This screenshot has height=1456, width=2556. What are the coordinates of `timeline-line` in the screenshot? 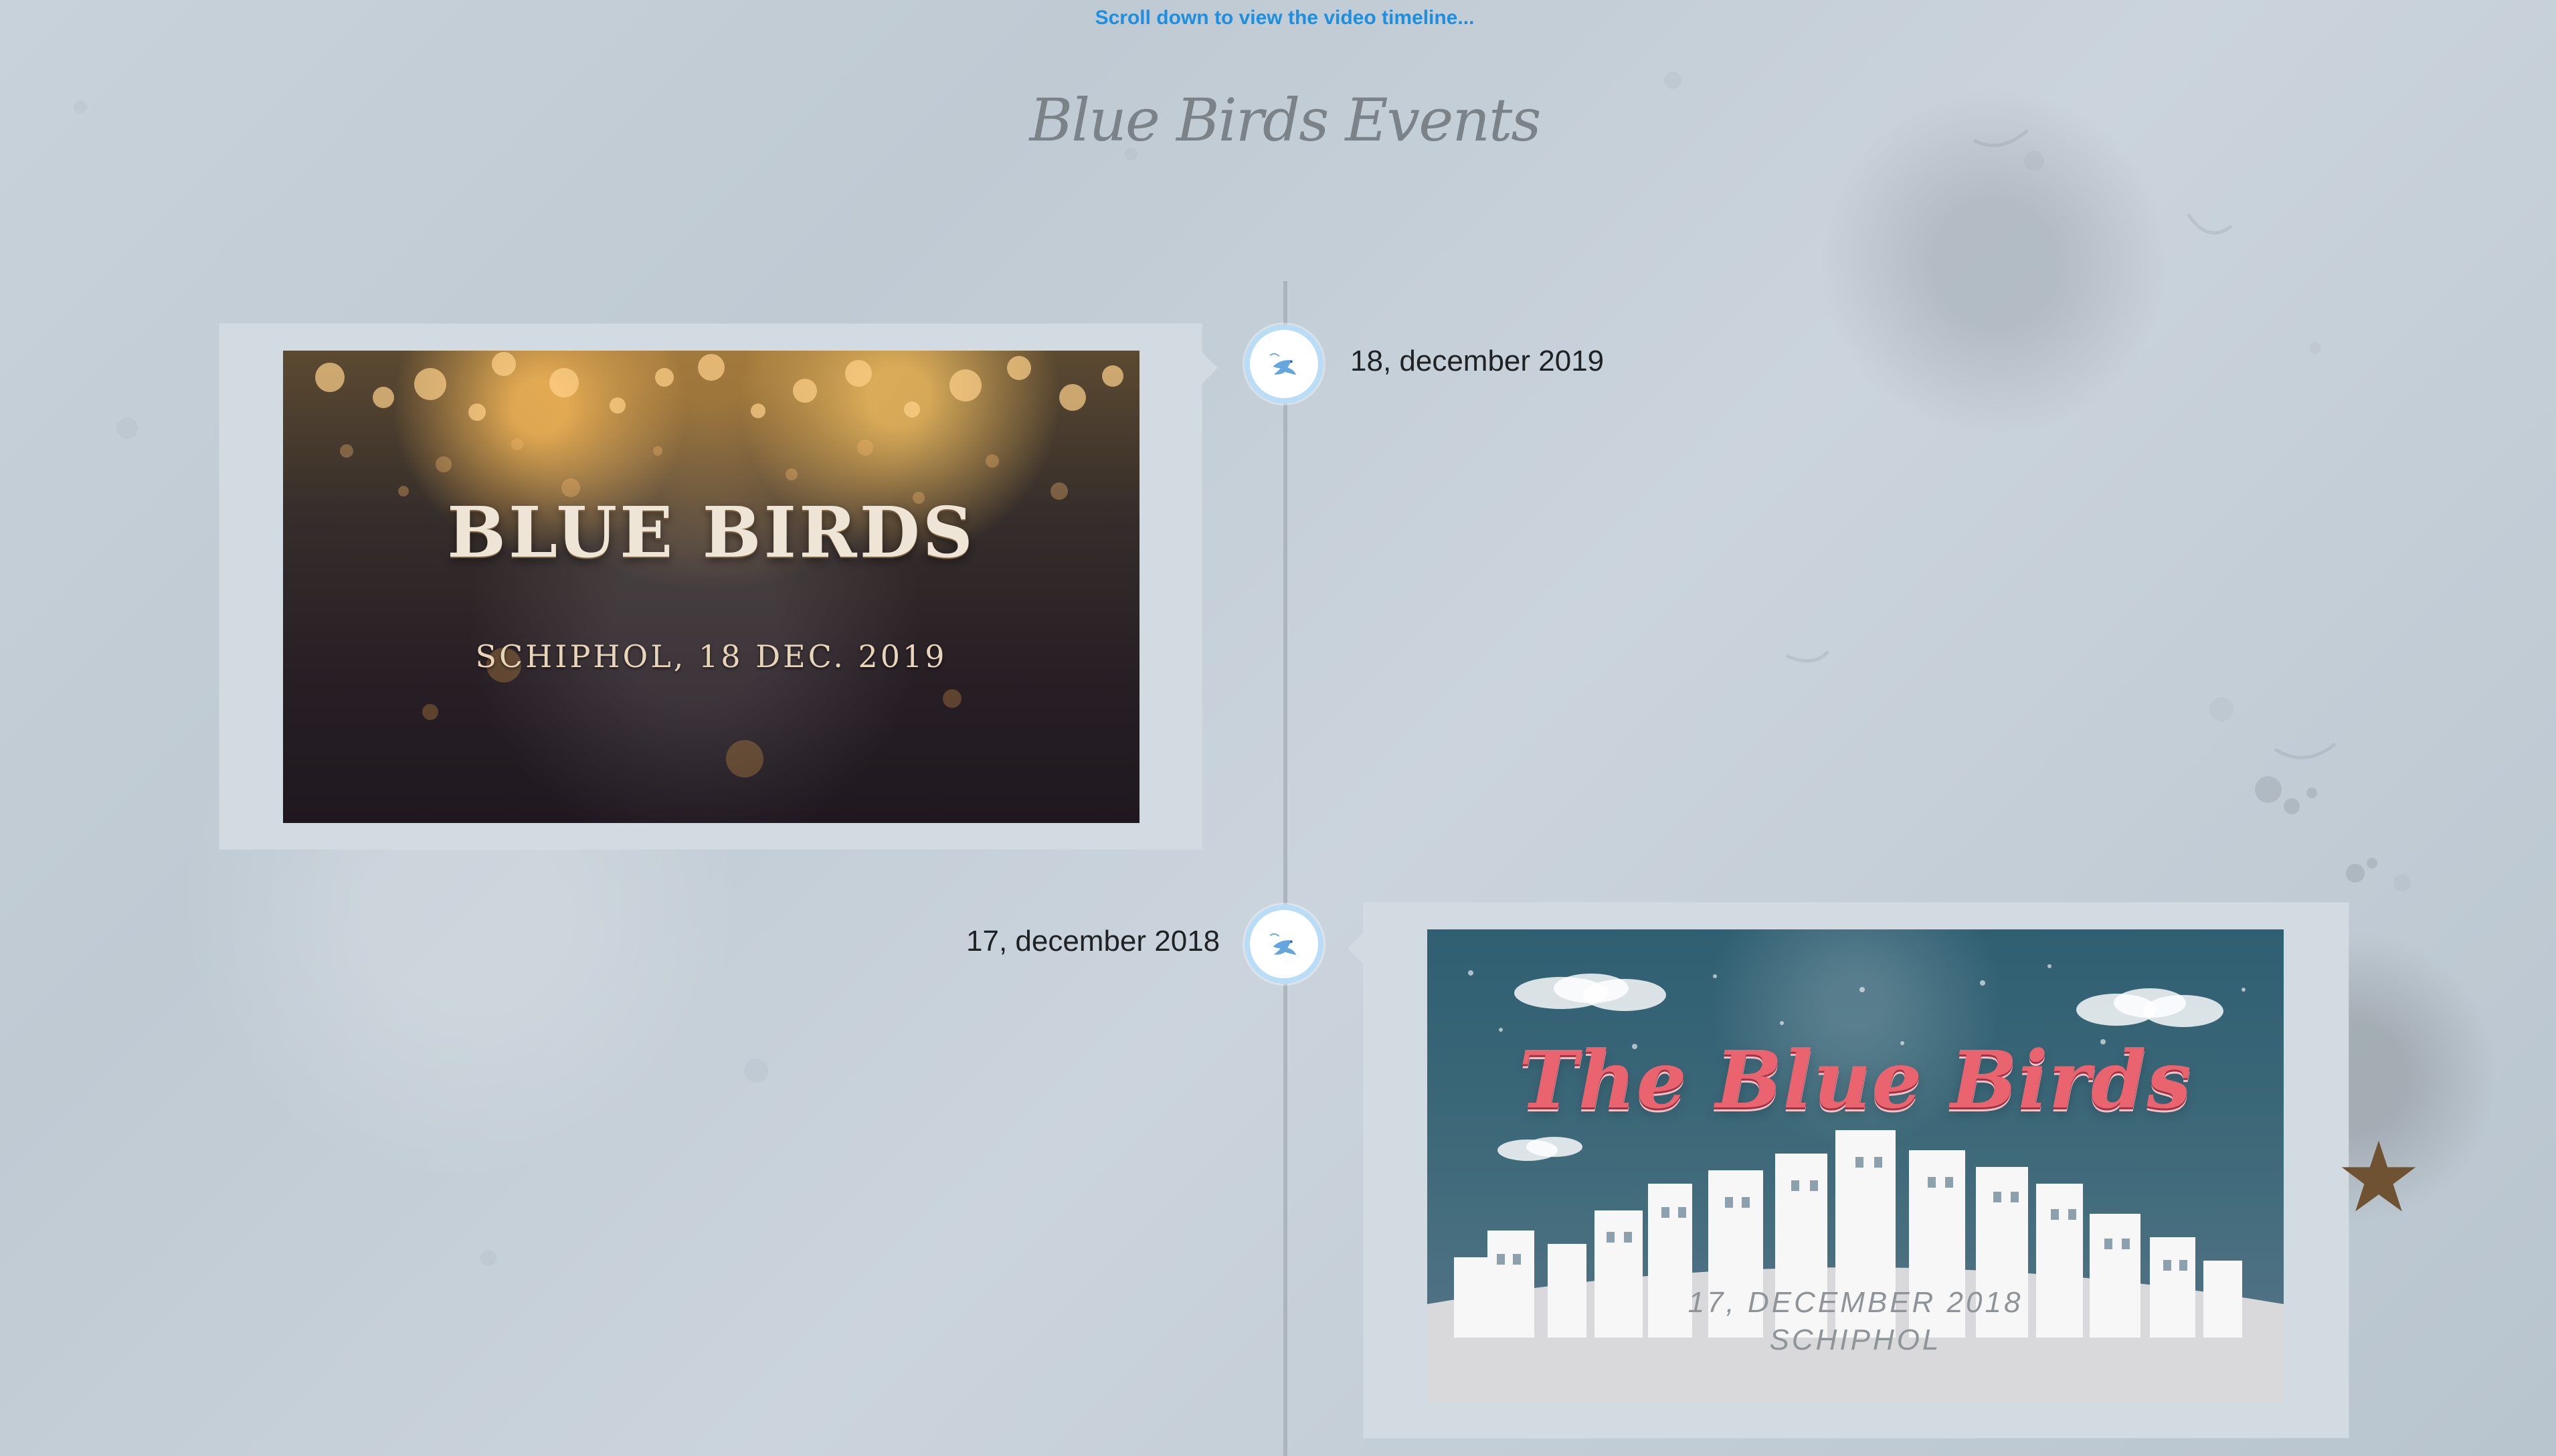 It's located at (1285, 868).